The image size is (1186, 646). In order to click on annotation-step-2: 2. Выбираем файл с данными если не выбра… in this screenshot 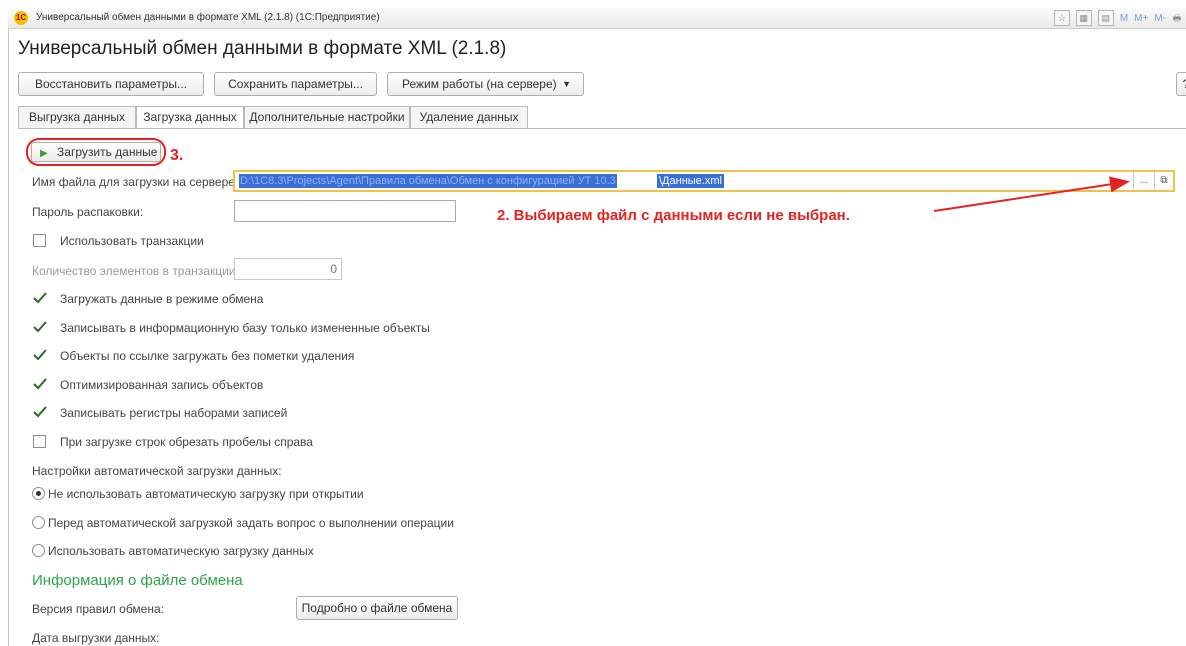, I will do `click(673, 215)`.